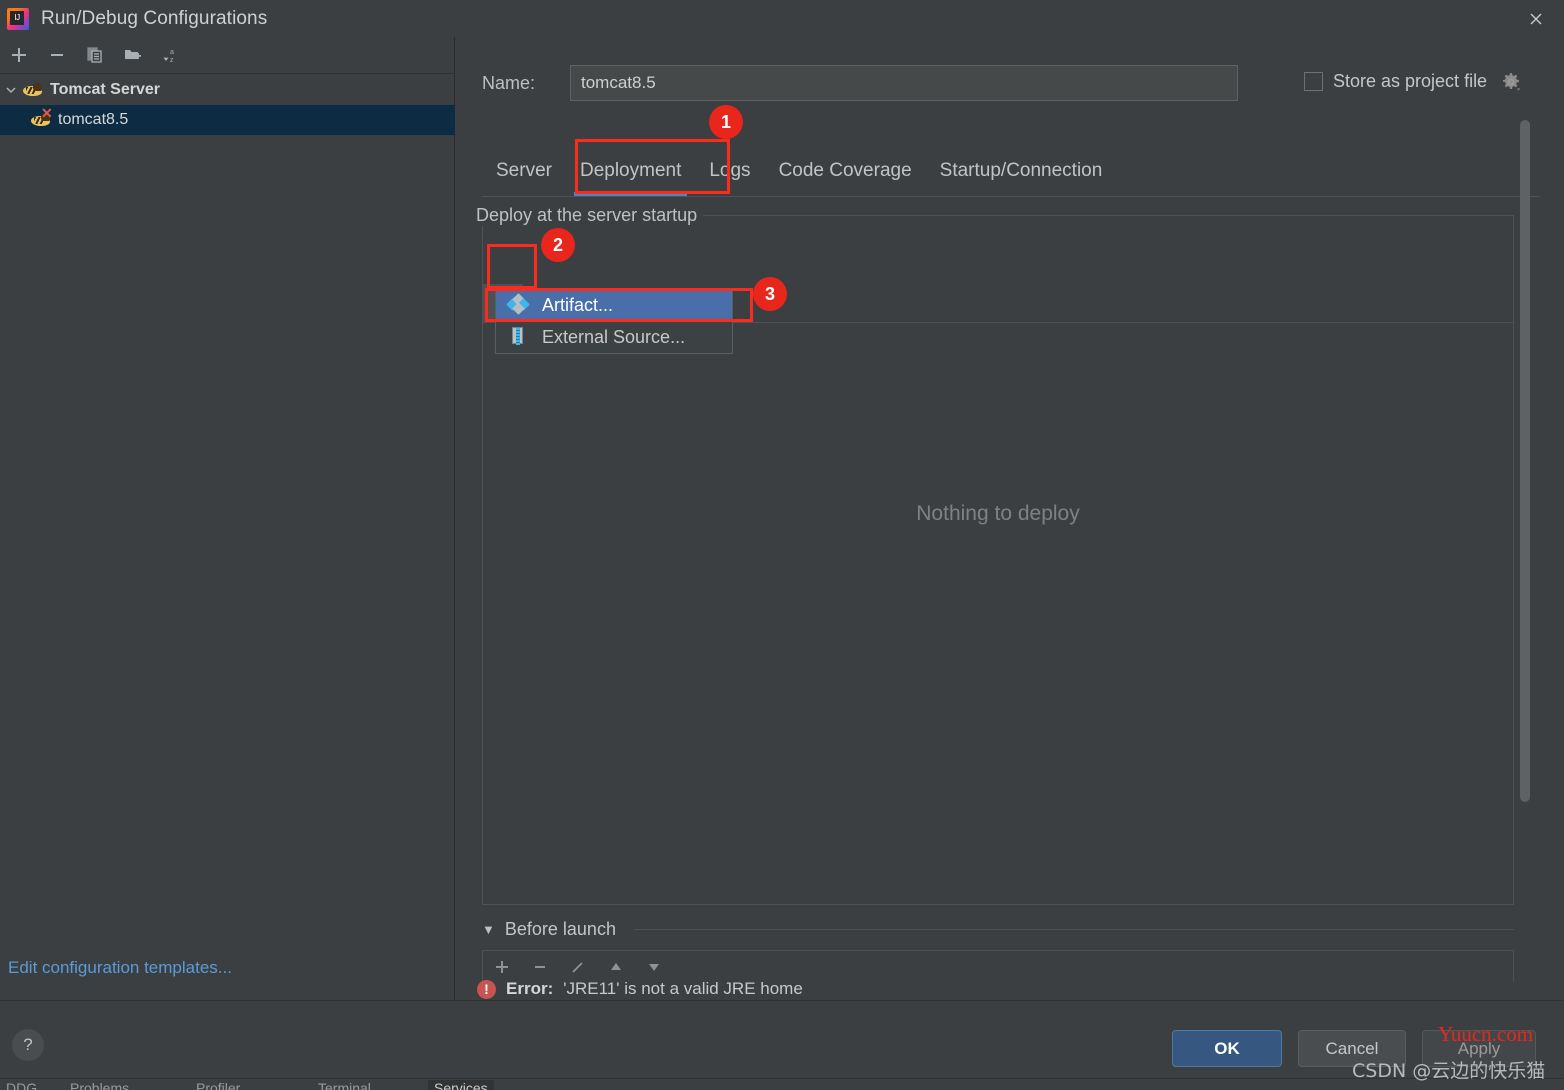 The image size is (1564, 1090). I want to click on error-icon: !, so click(486, 989).